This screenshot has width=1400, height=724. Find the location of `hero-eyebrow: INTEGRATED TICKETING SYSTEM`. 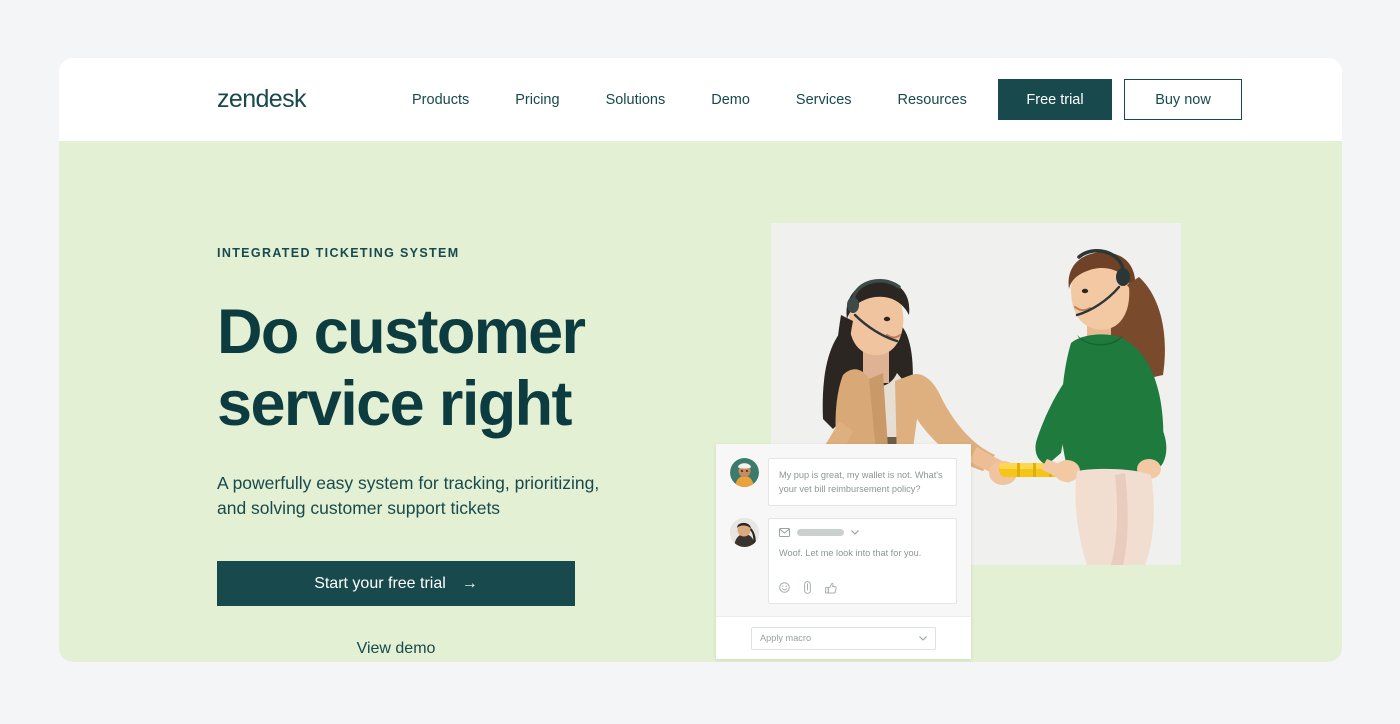

hero-eyebrow: INTEGRATED TICKETING SYSTEM is located at coordinates (338, 253).